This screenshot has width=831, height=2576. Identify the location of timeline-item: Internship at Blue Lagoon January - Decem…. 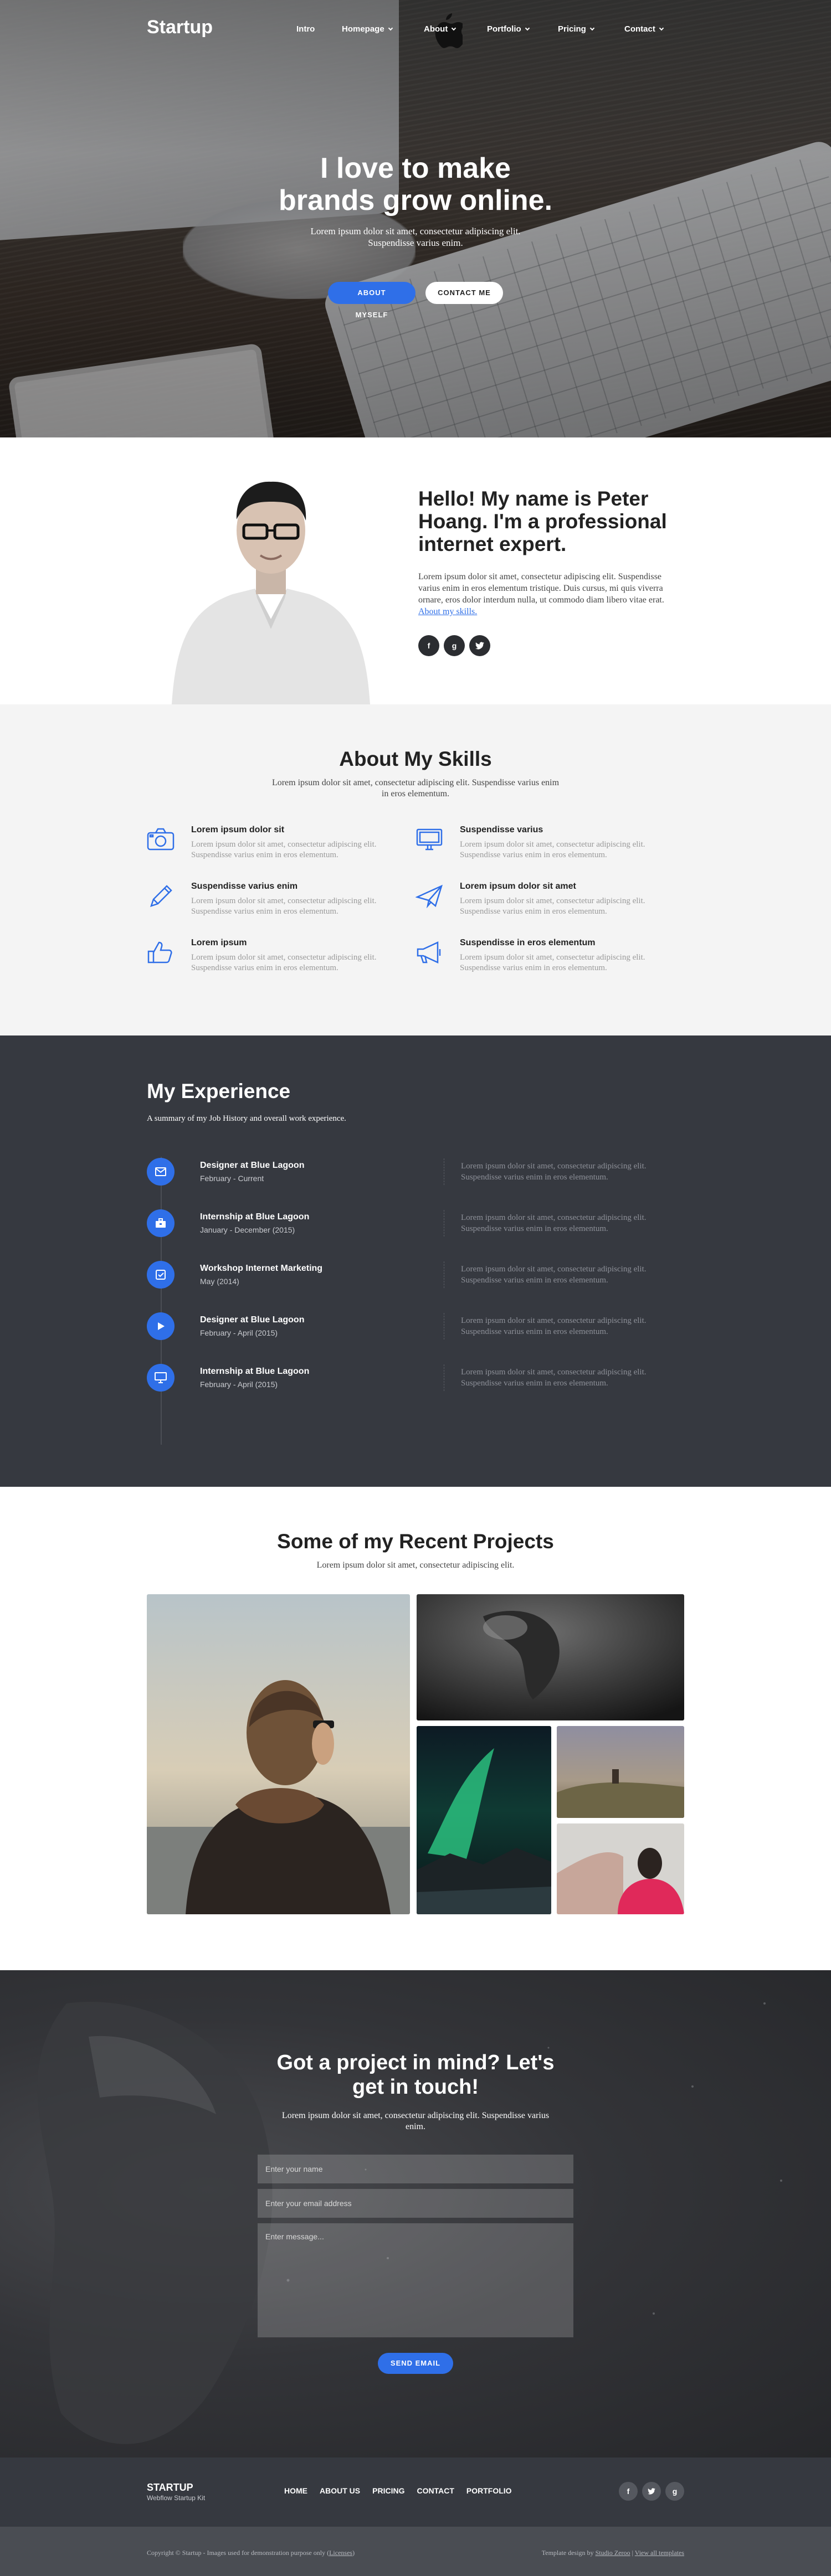
(416, 1223).